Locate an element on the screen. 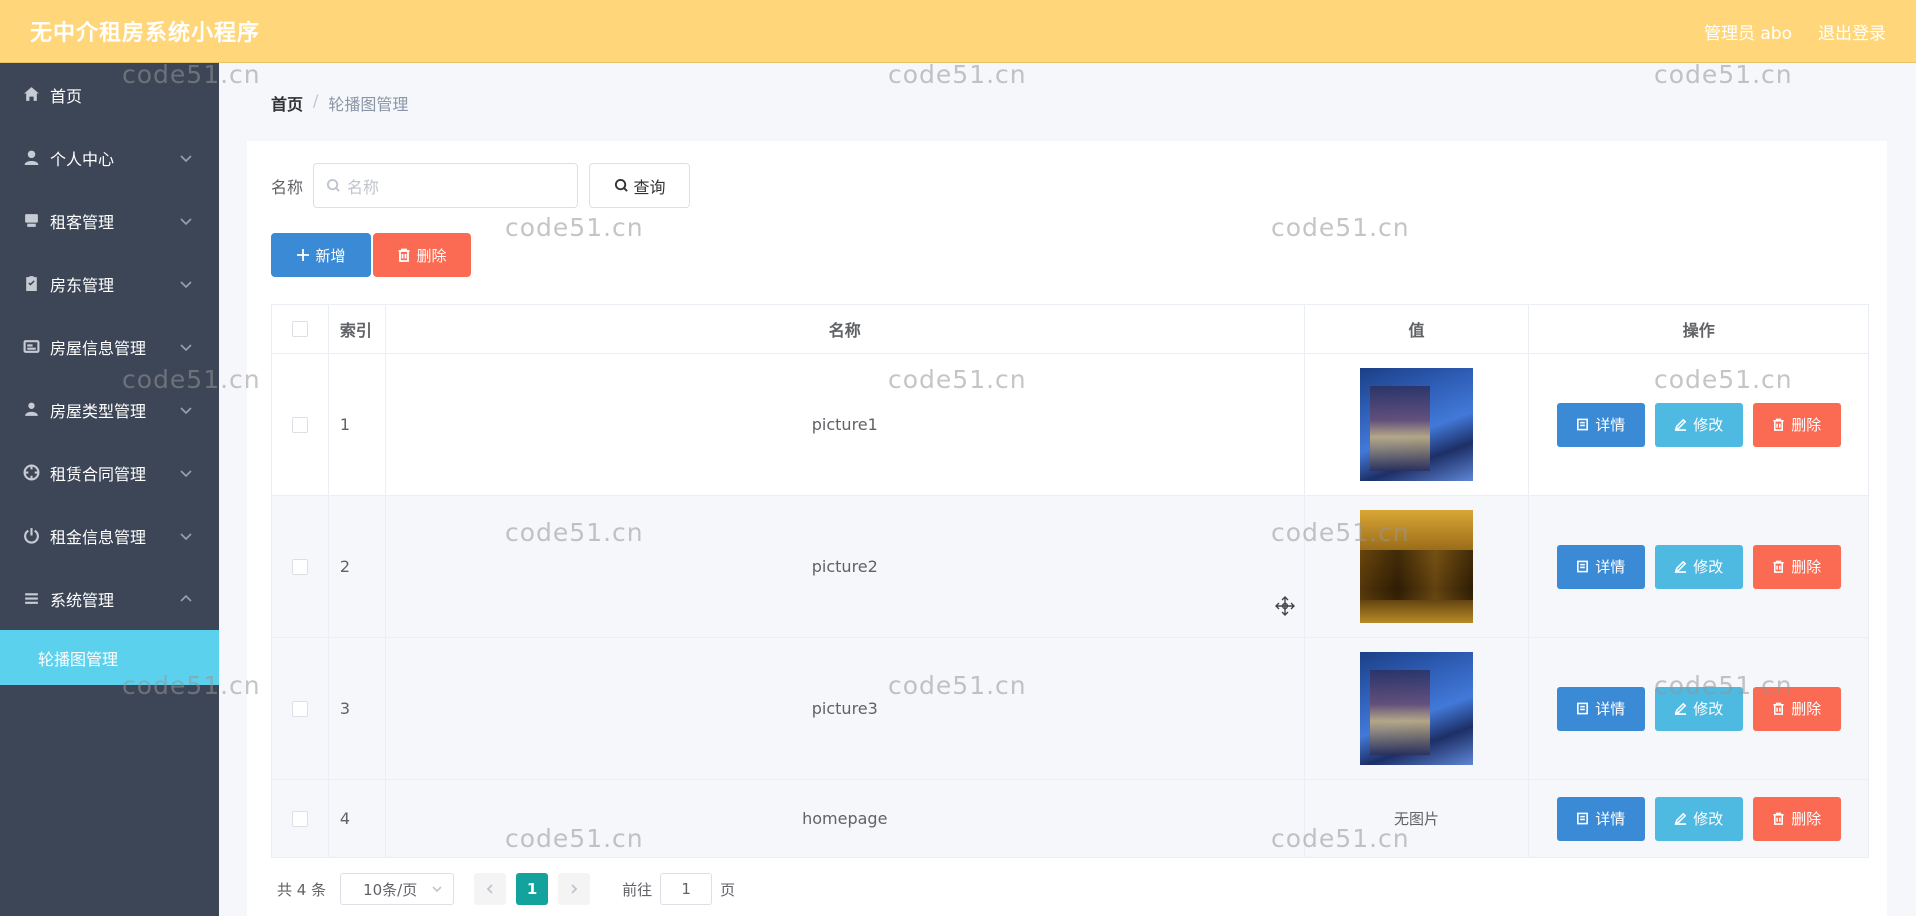  sidebar-item-rent: 租金信息管理 is located at coordinates (109, 535).